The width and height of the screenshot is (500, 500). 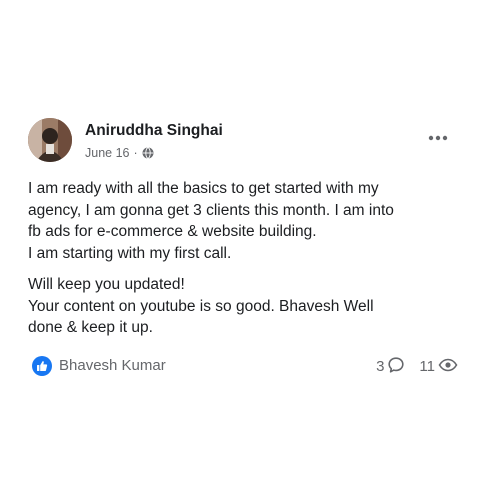 What do you see at coordinates (250, 143) in the screenshot?
I see `post-header: Aniruddha Singhai June 16 ·` at bounding box center [250, 143].